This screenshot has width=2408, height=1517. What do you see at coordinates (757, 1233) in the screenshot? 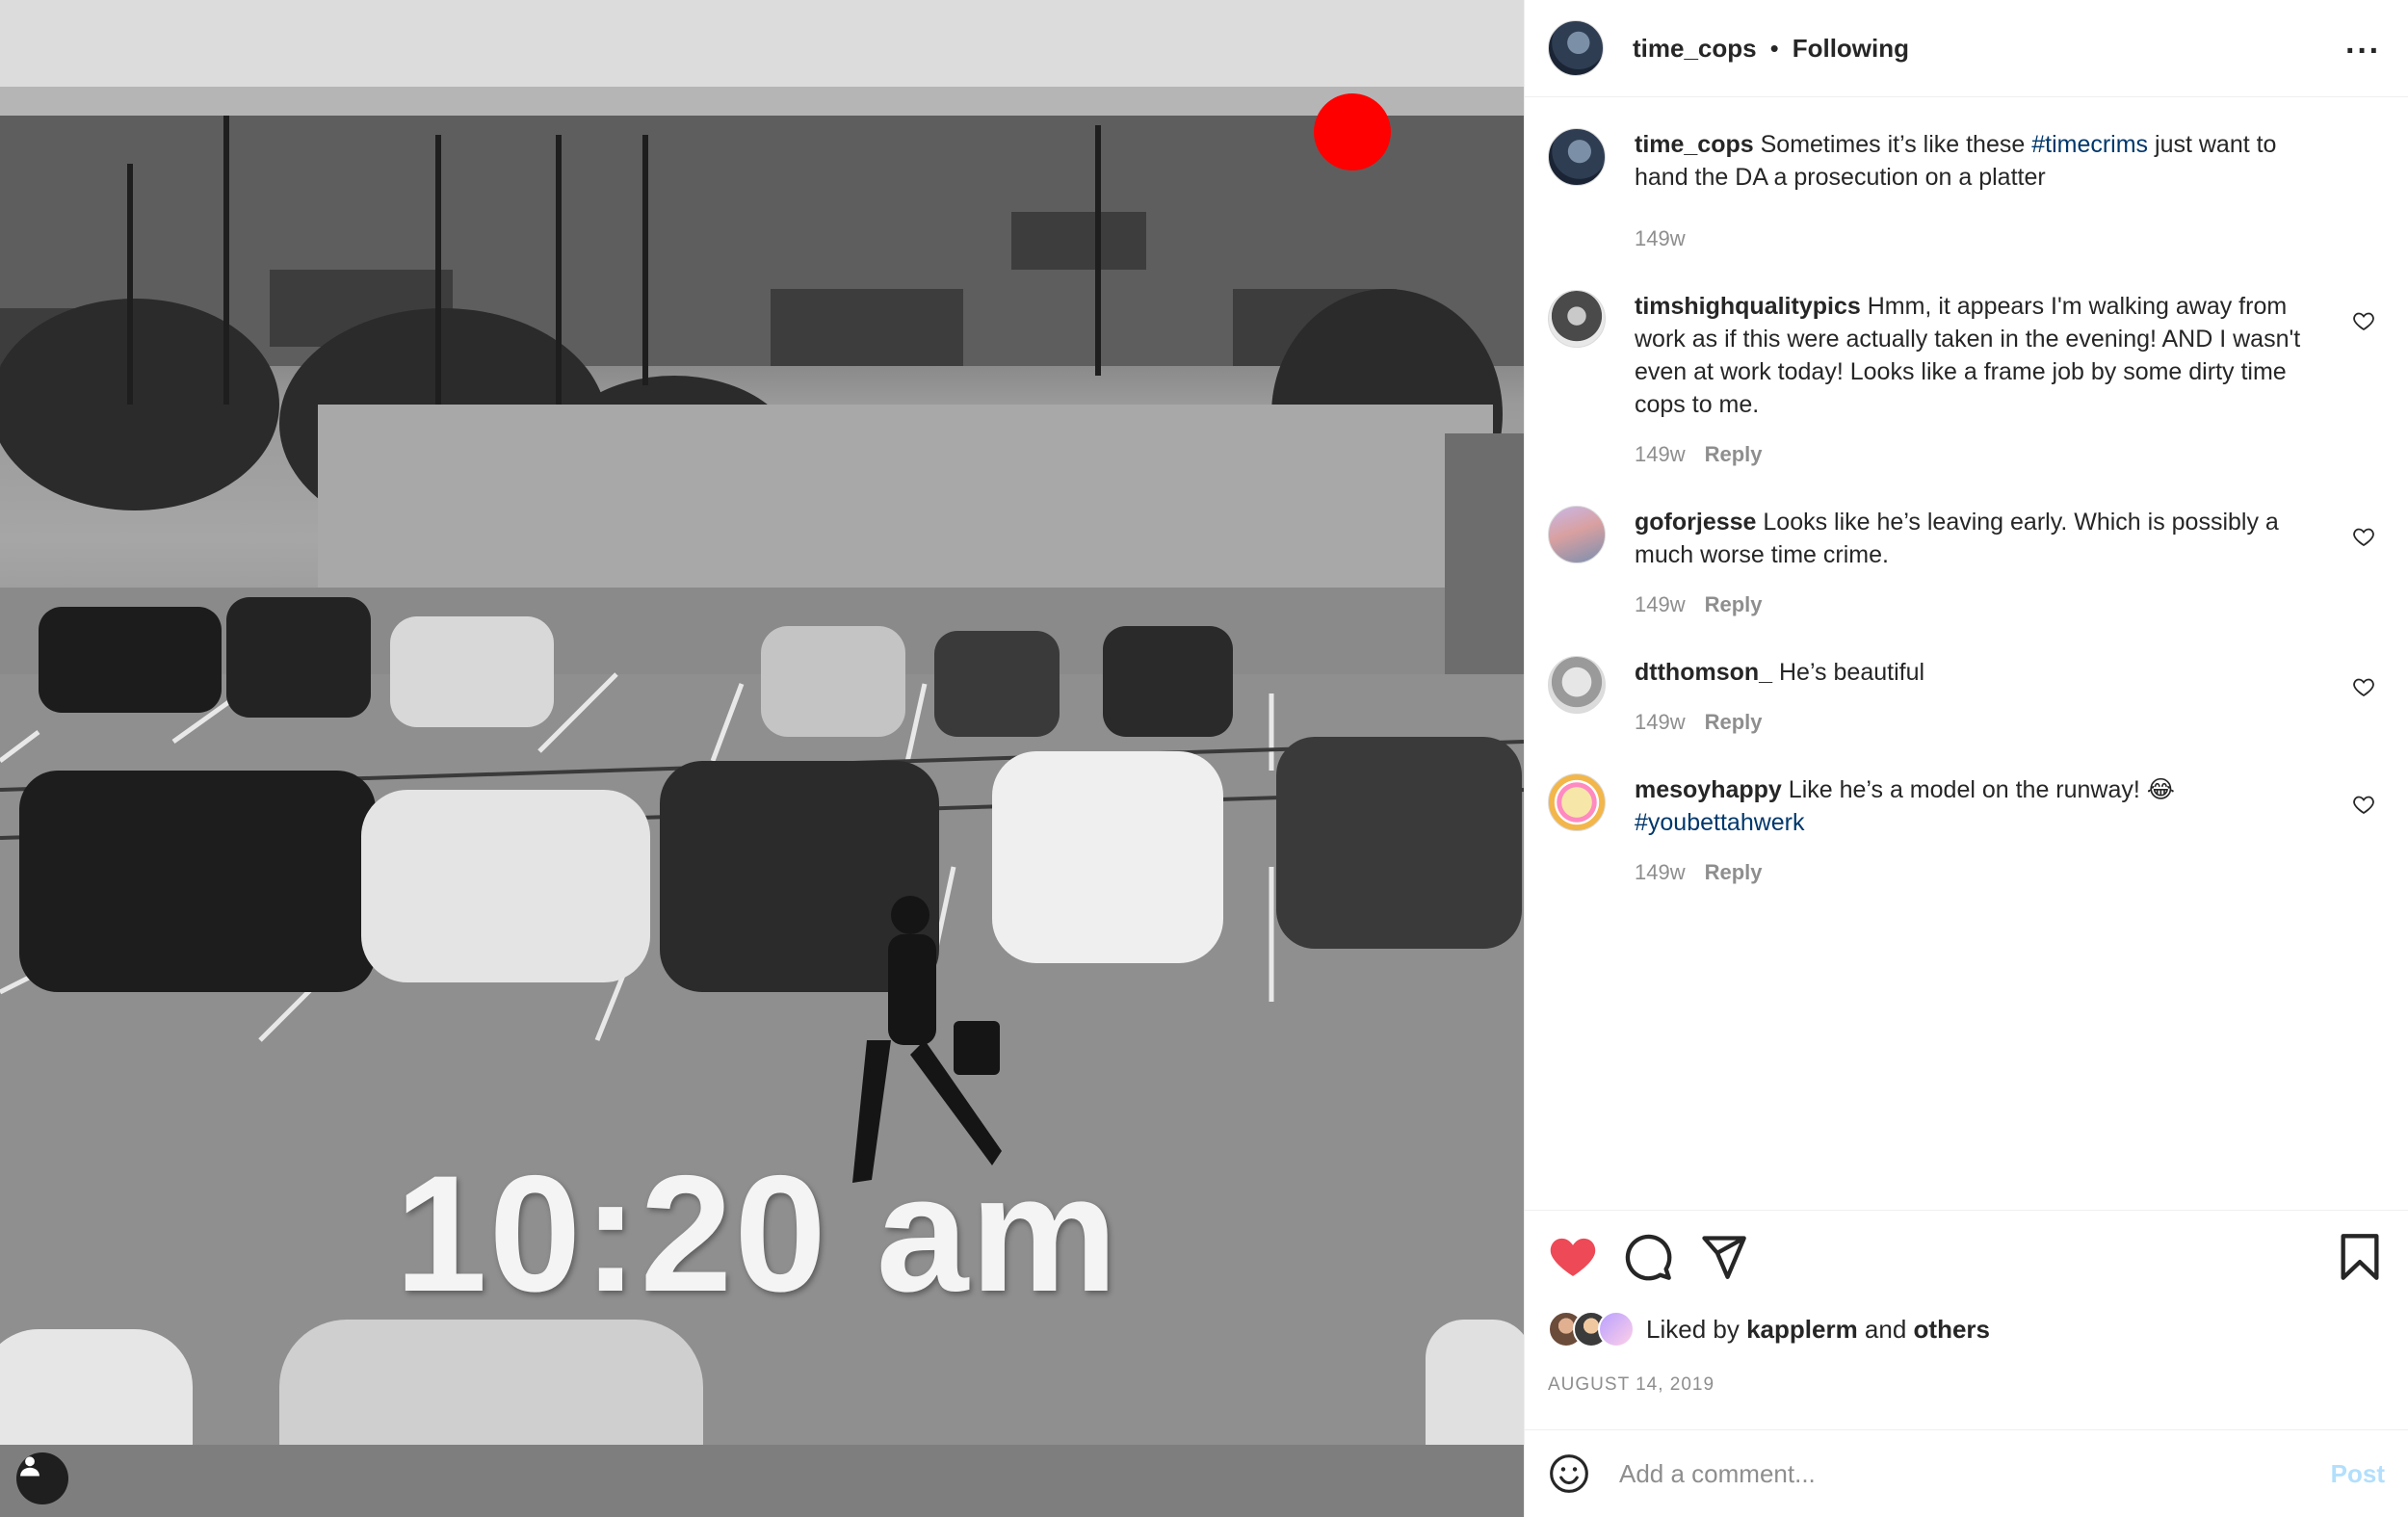
I see `time-overlay-text: 10:20 am` at bounding box center [757, 1233].